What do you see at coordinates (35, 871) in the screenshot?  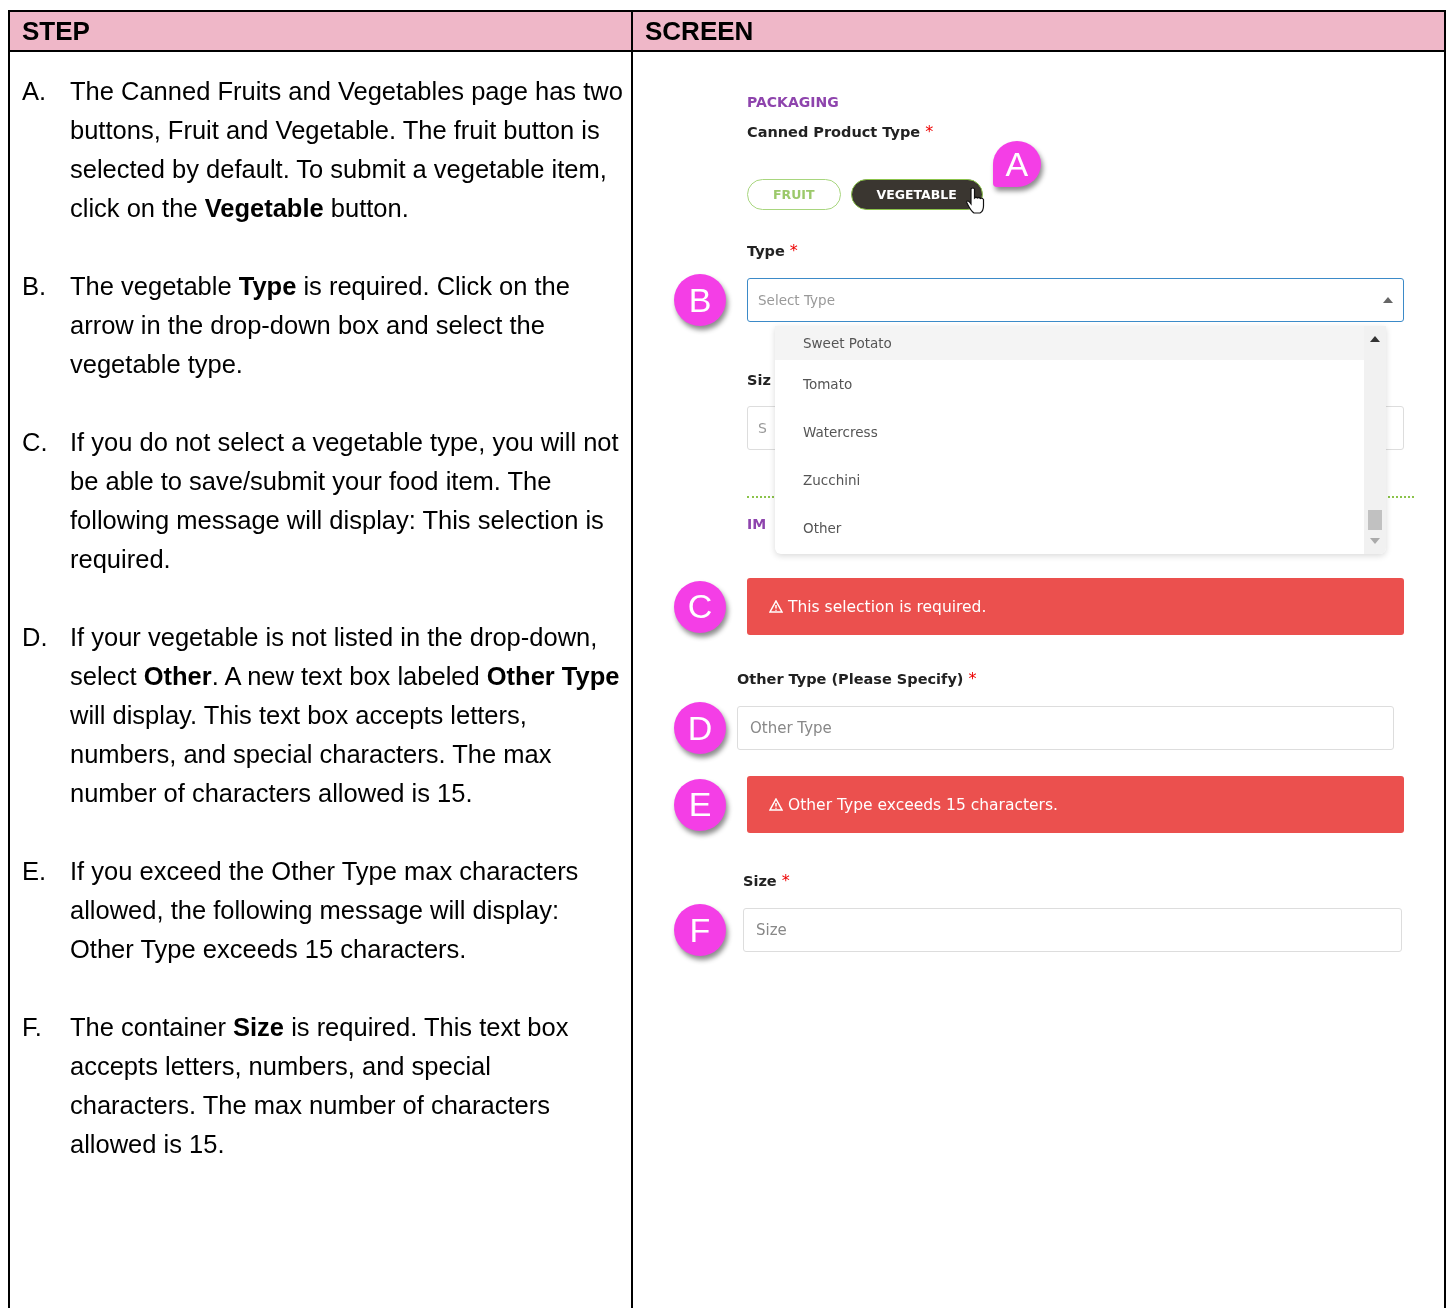 I see `step-marker: E.` at bounding box center [35, 871].